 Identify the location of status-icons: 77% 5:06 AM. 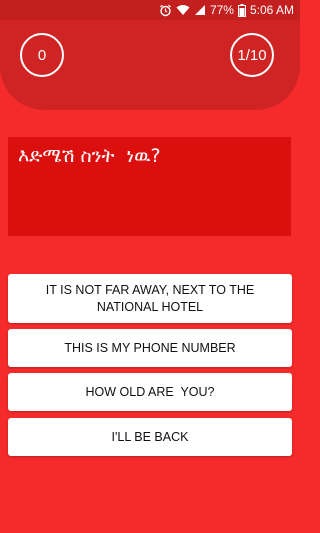
(226, 10).